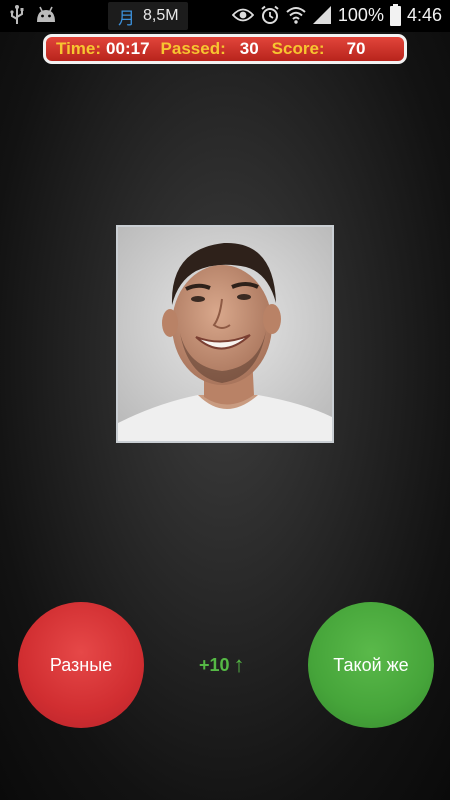 This screenshot has width=450, height=800. What do you see at coordinates (298, 48) in the screenshot?
I see `score-label: Score:` at bounding box center [298, 48].